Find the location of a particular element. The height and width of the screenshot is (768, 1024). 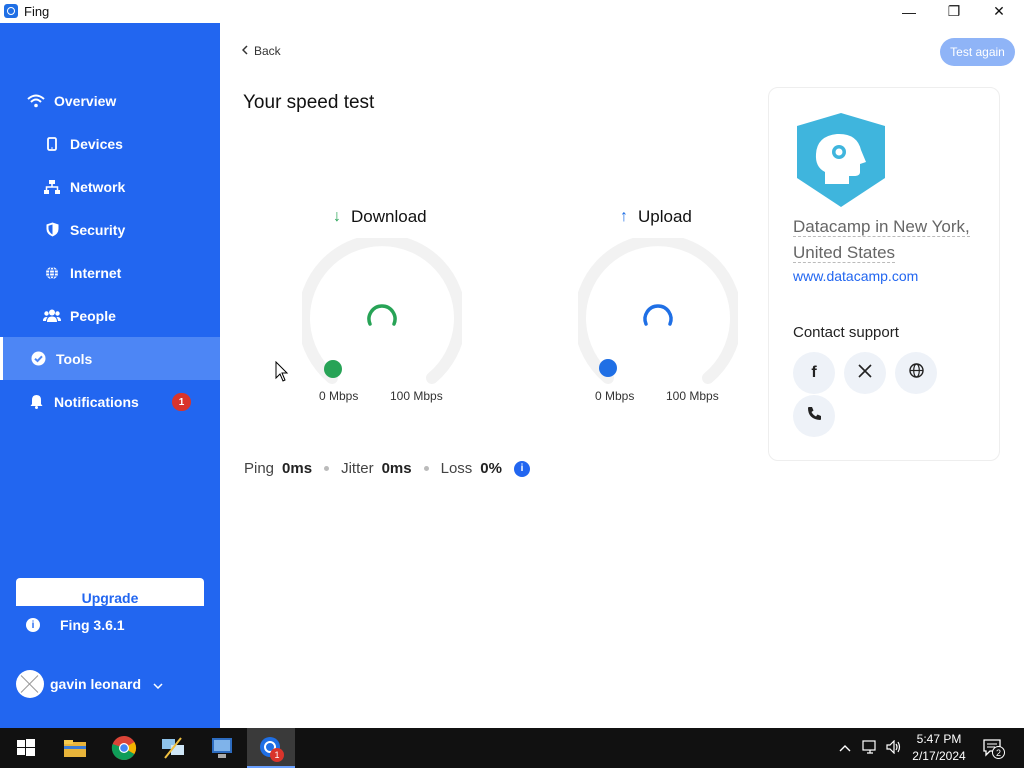

chevron-left-icon is located at coordinates (244, 51).